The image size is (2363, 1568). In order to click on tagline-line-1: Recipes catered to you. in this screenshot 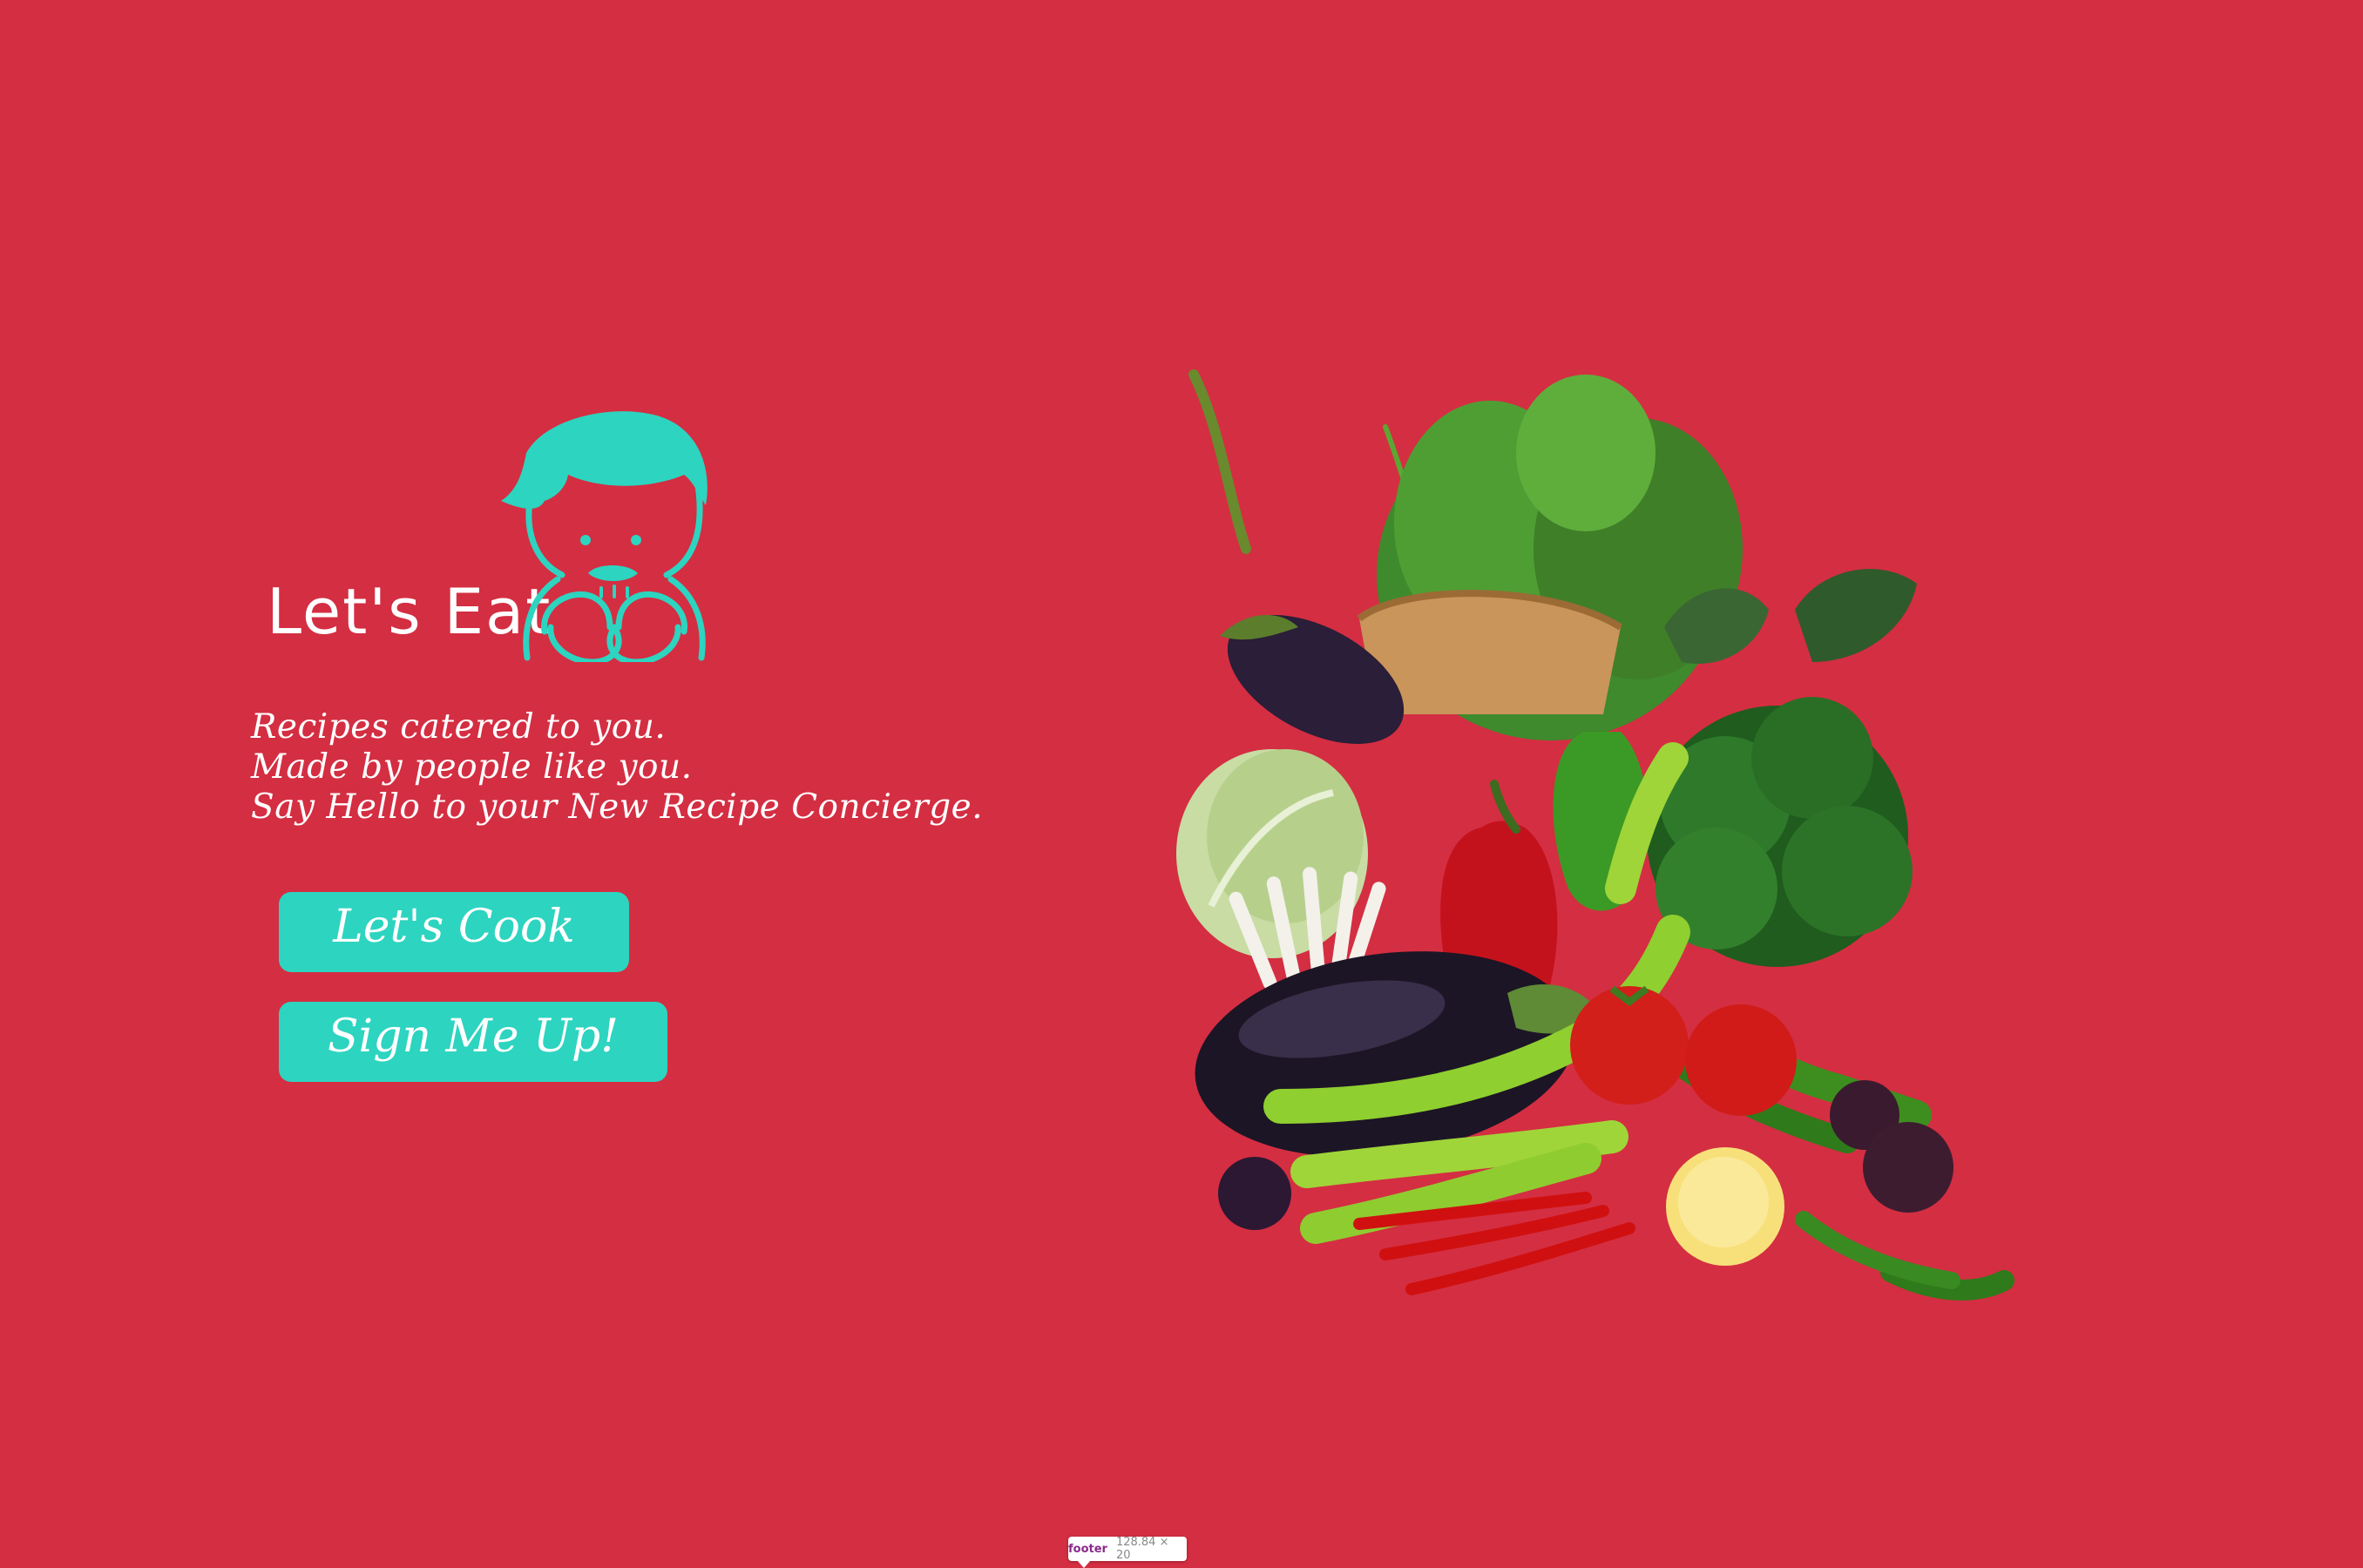, I will do `click(459, 727)`.